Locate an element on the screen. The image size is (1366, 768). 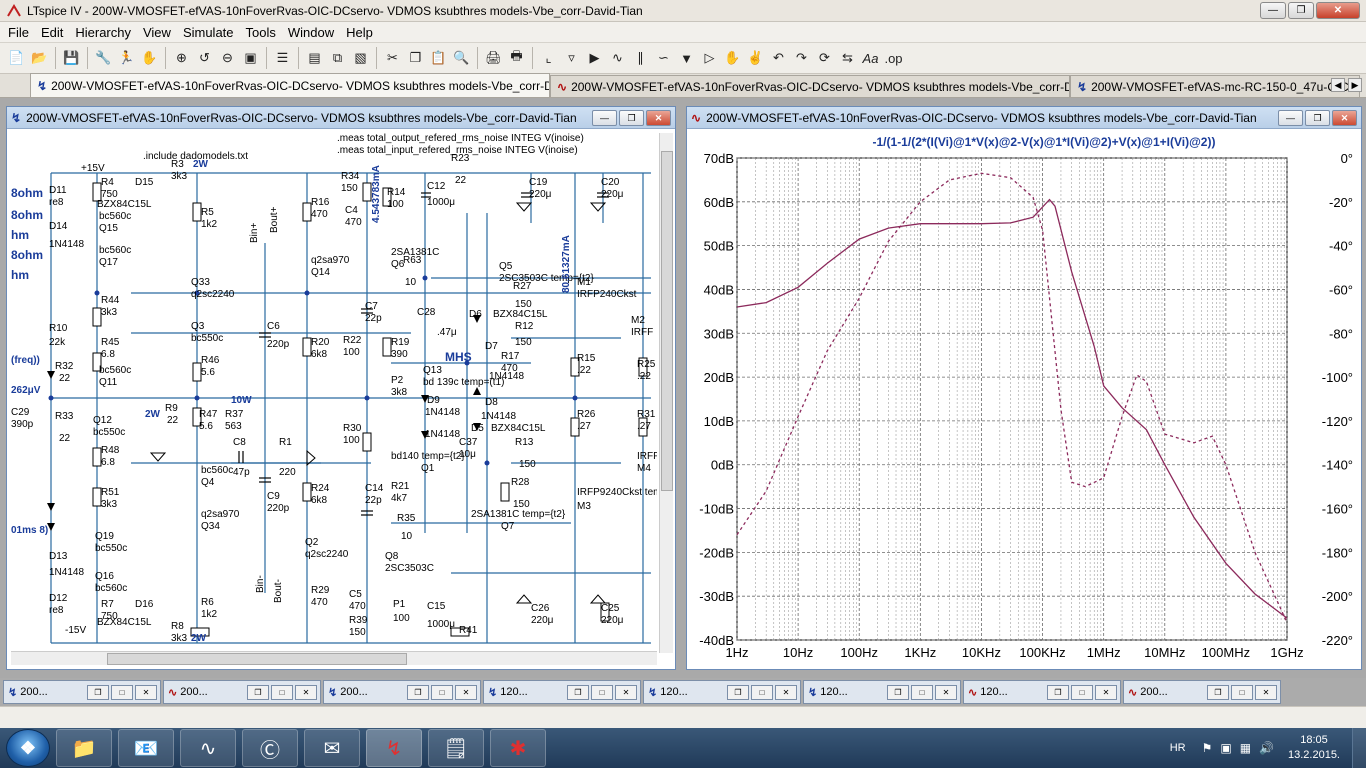
menu-hierarchy: Hierarchy is located at coordinates (103, 32).